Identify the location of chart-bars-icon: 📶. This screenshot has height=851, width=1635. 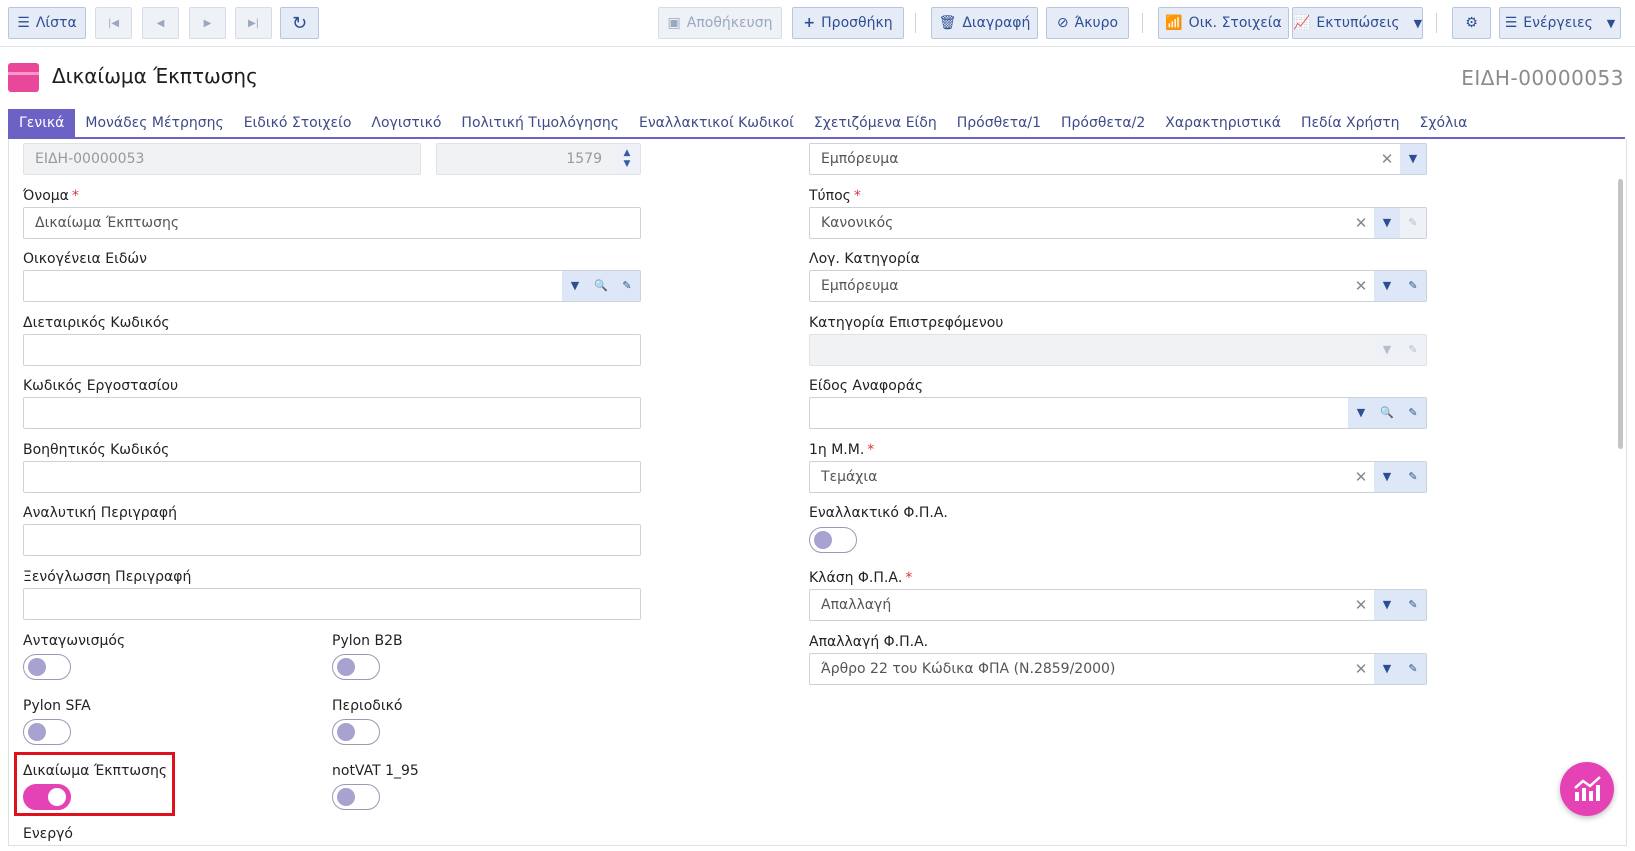
(1174, 23).